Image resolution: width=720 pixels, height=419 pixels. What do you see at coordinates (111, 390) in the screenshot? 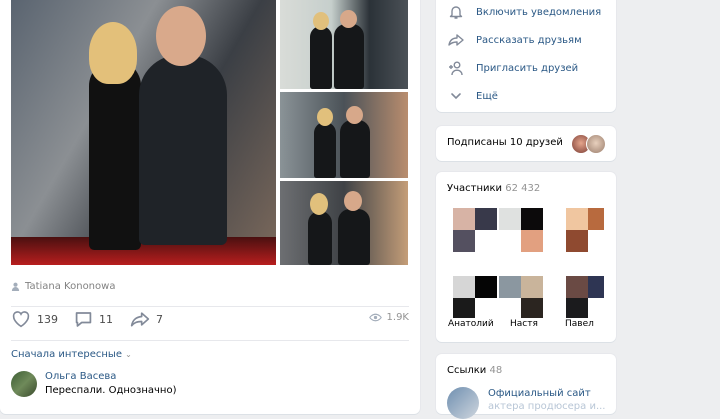
I see `comment-text: Переспали. Однозначно)` at bounding box center [111, 390].